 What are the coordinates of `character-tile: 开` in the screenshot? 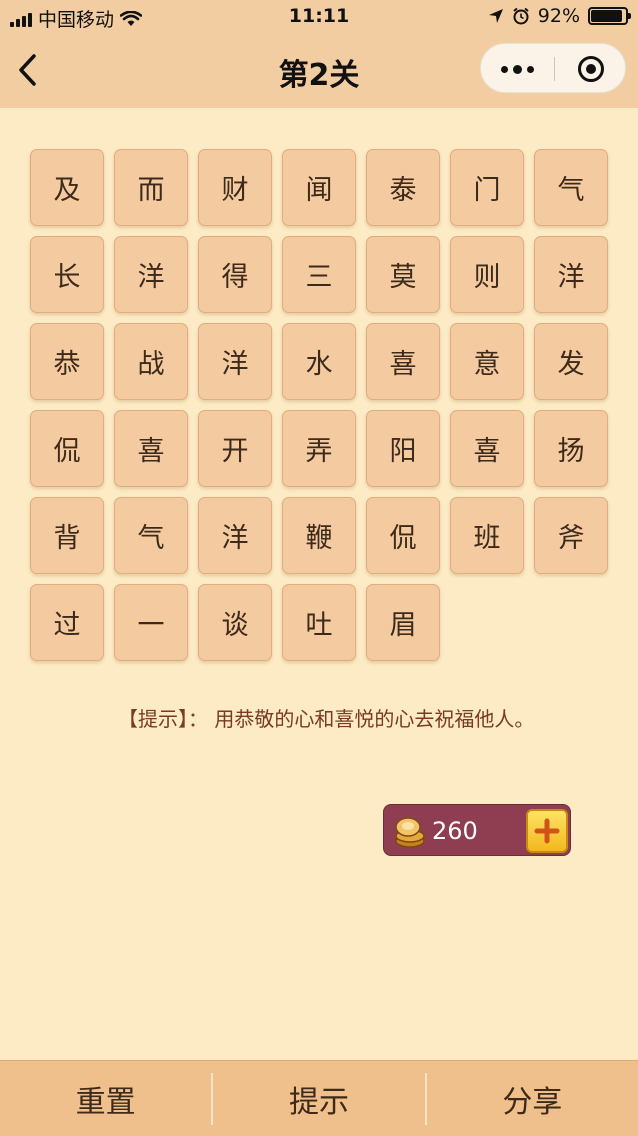 It's located at (235, 448).